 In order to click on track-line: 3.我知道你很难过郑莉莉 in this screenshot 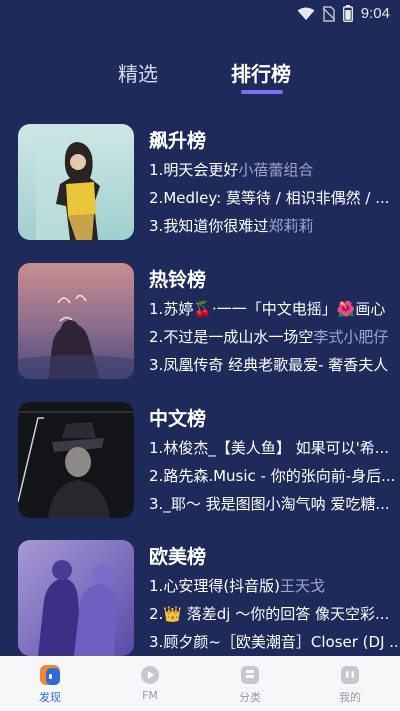, I will do `click(273, 225)`.